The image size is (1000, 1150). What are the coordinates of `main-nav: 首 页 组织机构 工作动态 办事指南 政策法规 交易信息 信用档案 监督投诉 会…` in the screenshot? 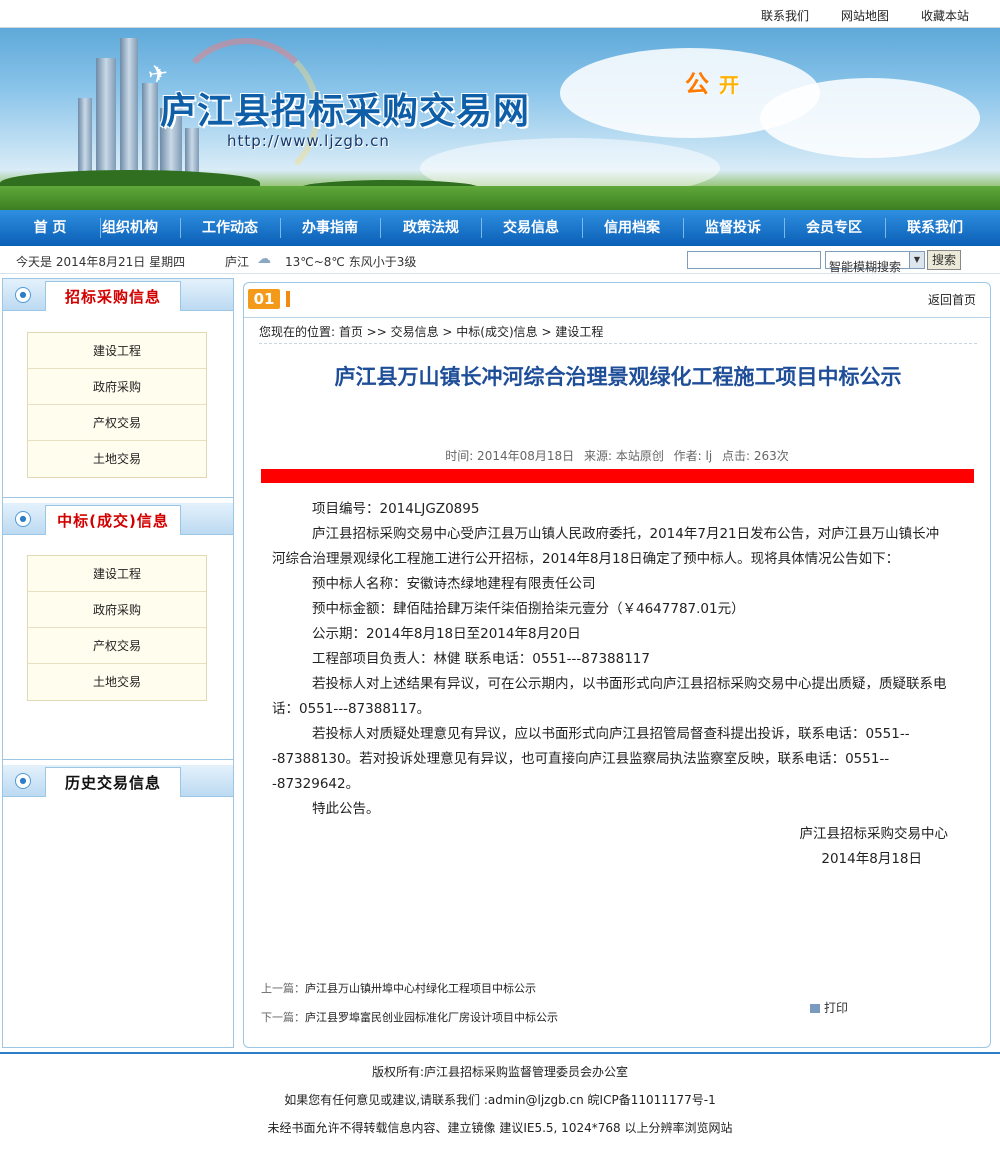 It's located at (500, 228).